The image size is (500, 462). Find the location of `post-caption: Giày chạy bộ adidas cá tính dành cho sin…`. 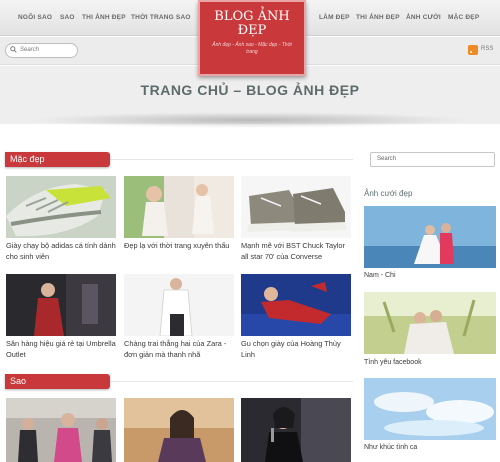

post-caption: Giày chạy bộ adidas cá tính dành cho sin… is located at coordinates (61, 251).